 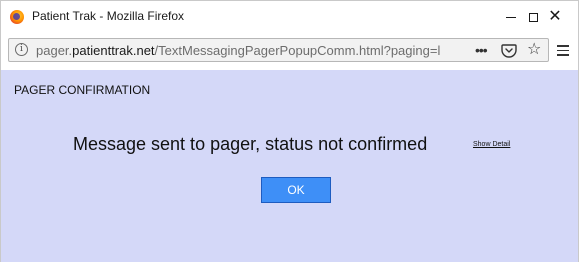 What do you see at coordinates (509, 50) in the screenshot?
I see `pocket-icon` at bounding box center [509, 50].